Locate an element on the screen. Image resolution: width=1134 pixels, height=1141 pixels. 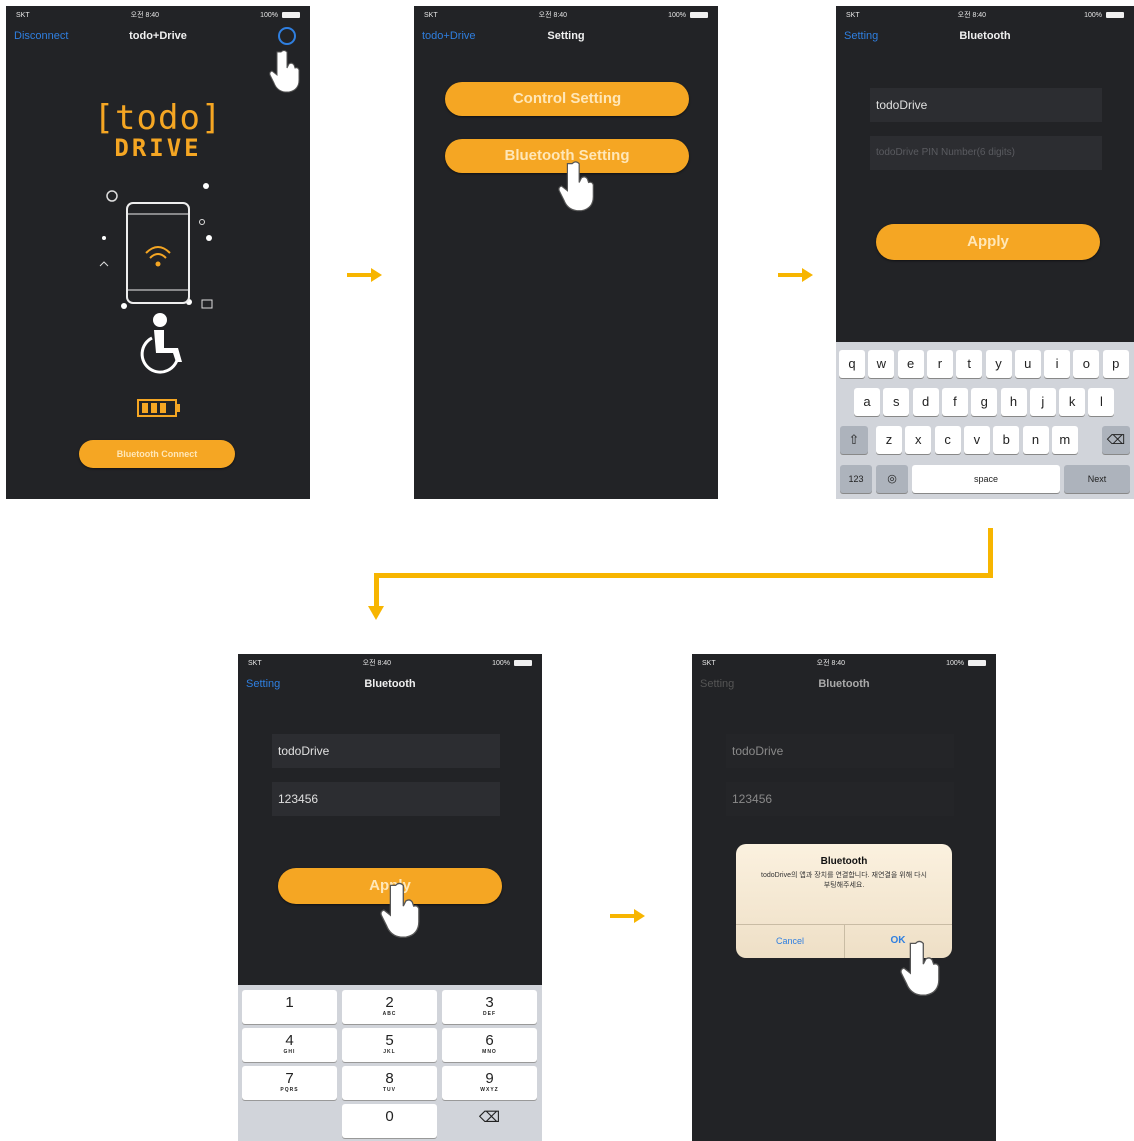
key-c: c is located at coordinates (947, 440).